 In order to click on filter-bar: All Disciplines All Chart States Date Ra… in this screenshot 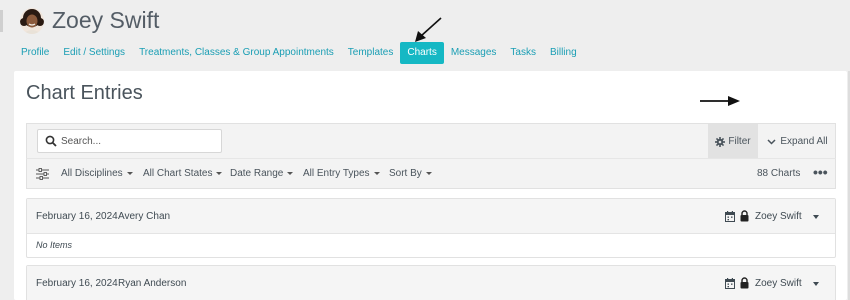, I will do `click(431, 173)`.